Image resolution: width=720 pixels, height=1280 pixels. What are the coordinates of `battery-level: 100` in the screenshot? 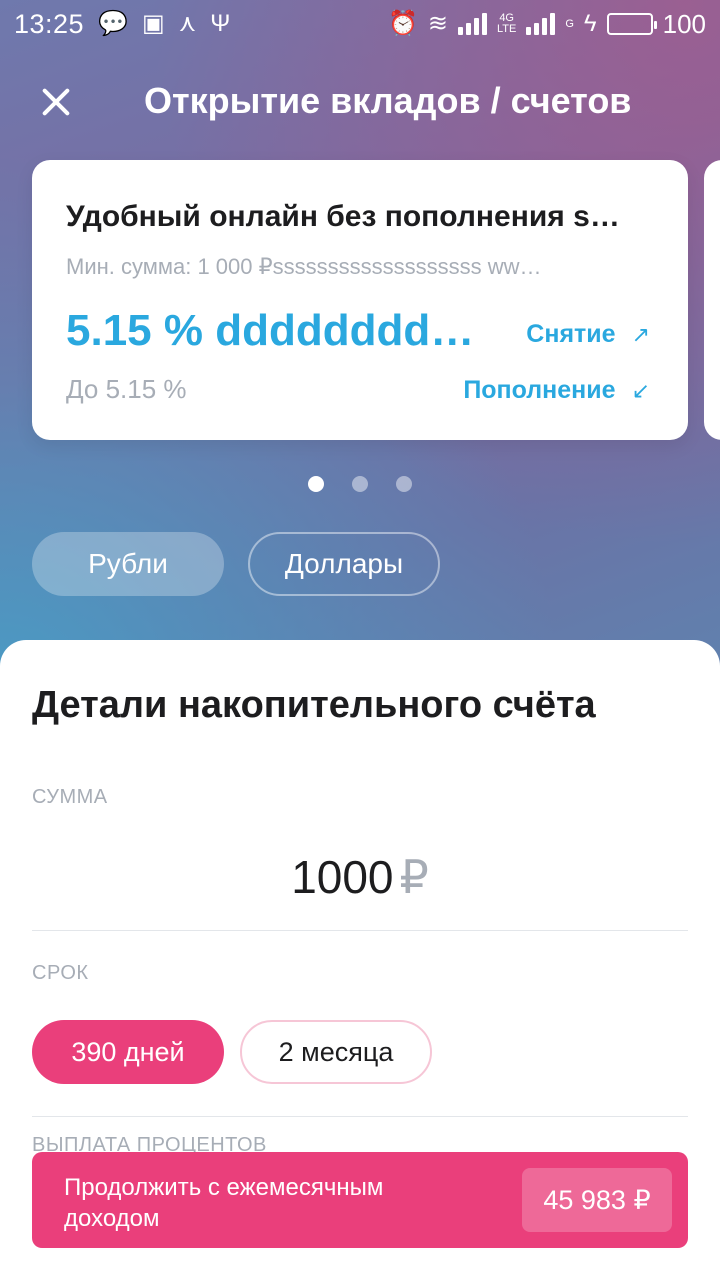 It's located at (684, 23).